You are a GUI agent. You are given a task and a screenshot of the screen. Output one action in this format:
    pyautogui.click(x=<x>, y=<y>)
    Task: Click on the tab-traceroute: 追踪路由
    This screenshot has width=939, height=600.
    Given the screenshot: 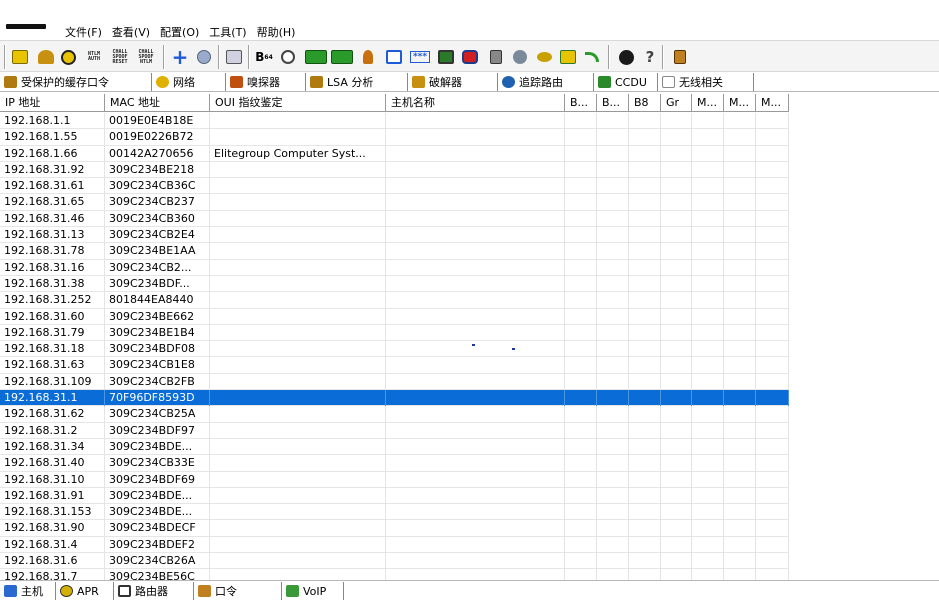 What is the action you would take?
    pyautogui.click(x=546, y=82)
    